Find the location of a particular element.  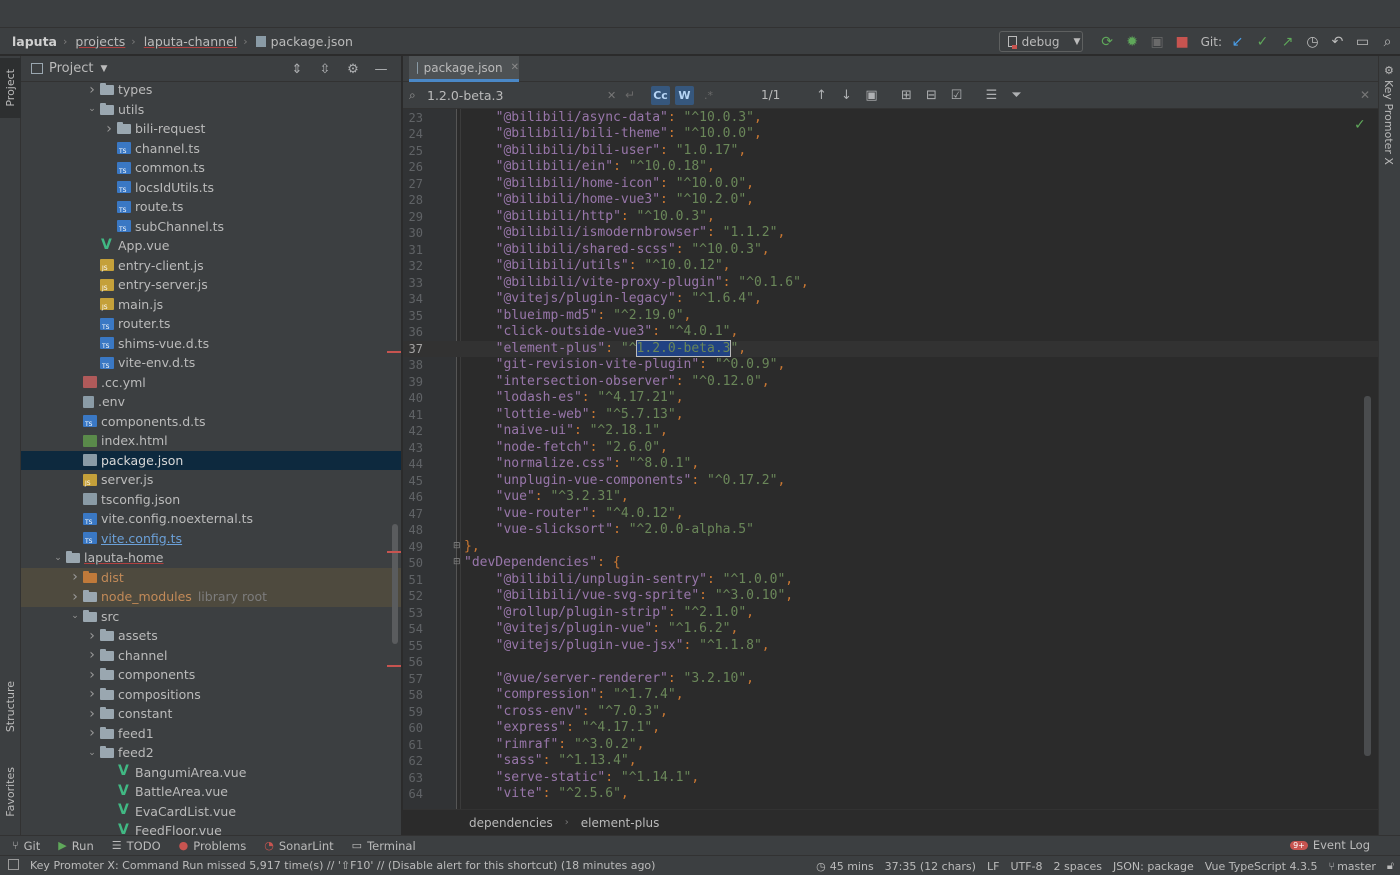

code-line: 60 "express": "^4.17.1", is located at coordinates (890, 728).